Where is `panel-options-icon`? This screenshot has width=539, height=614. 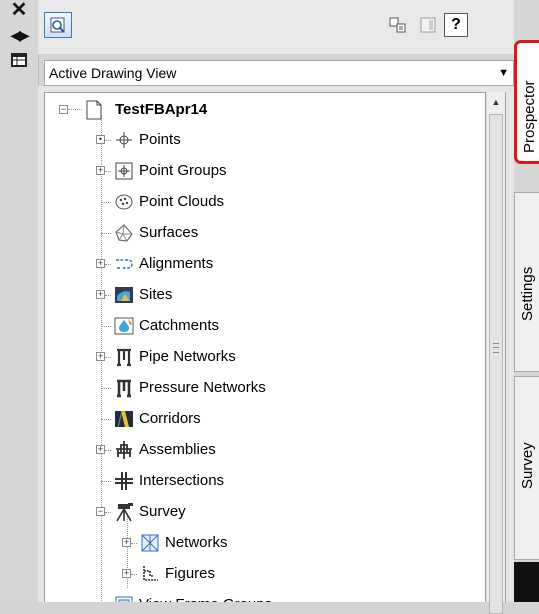
panel-options-icon is located at coordinates (428, 25).